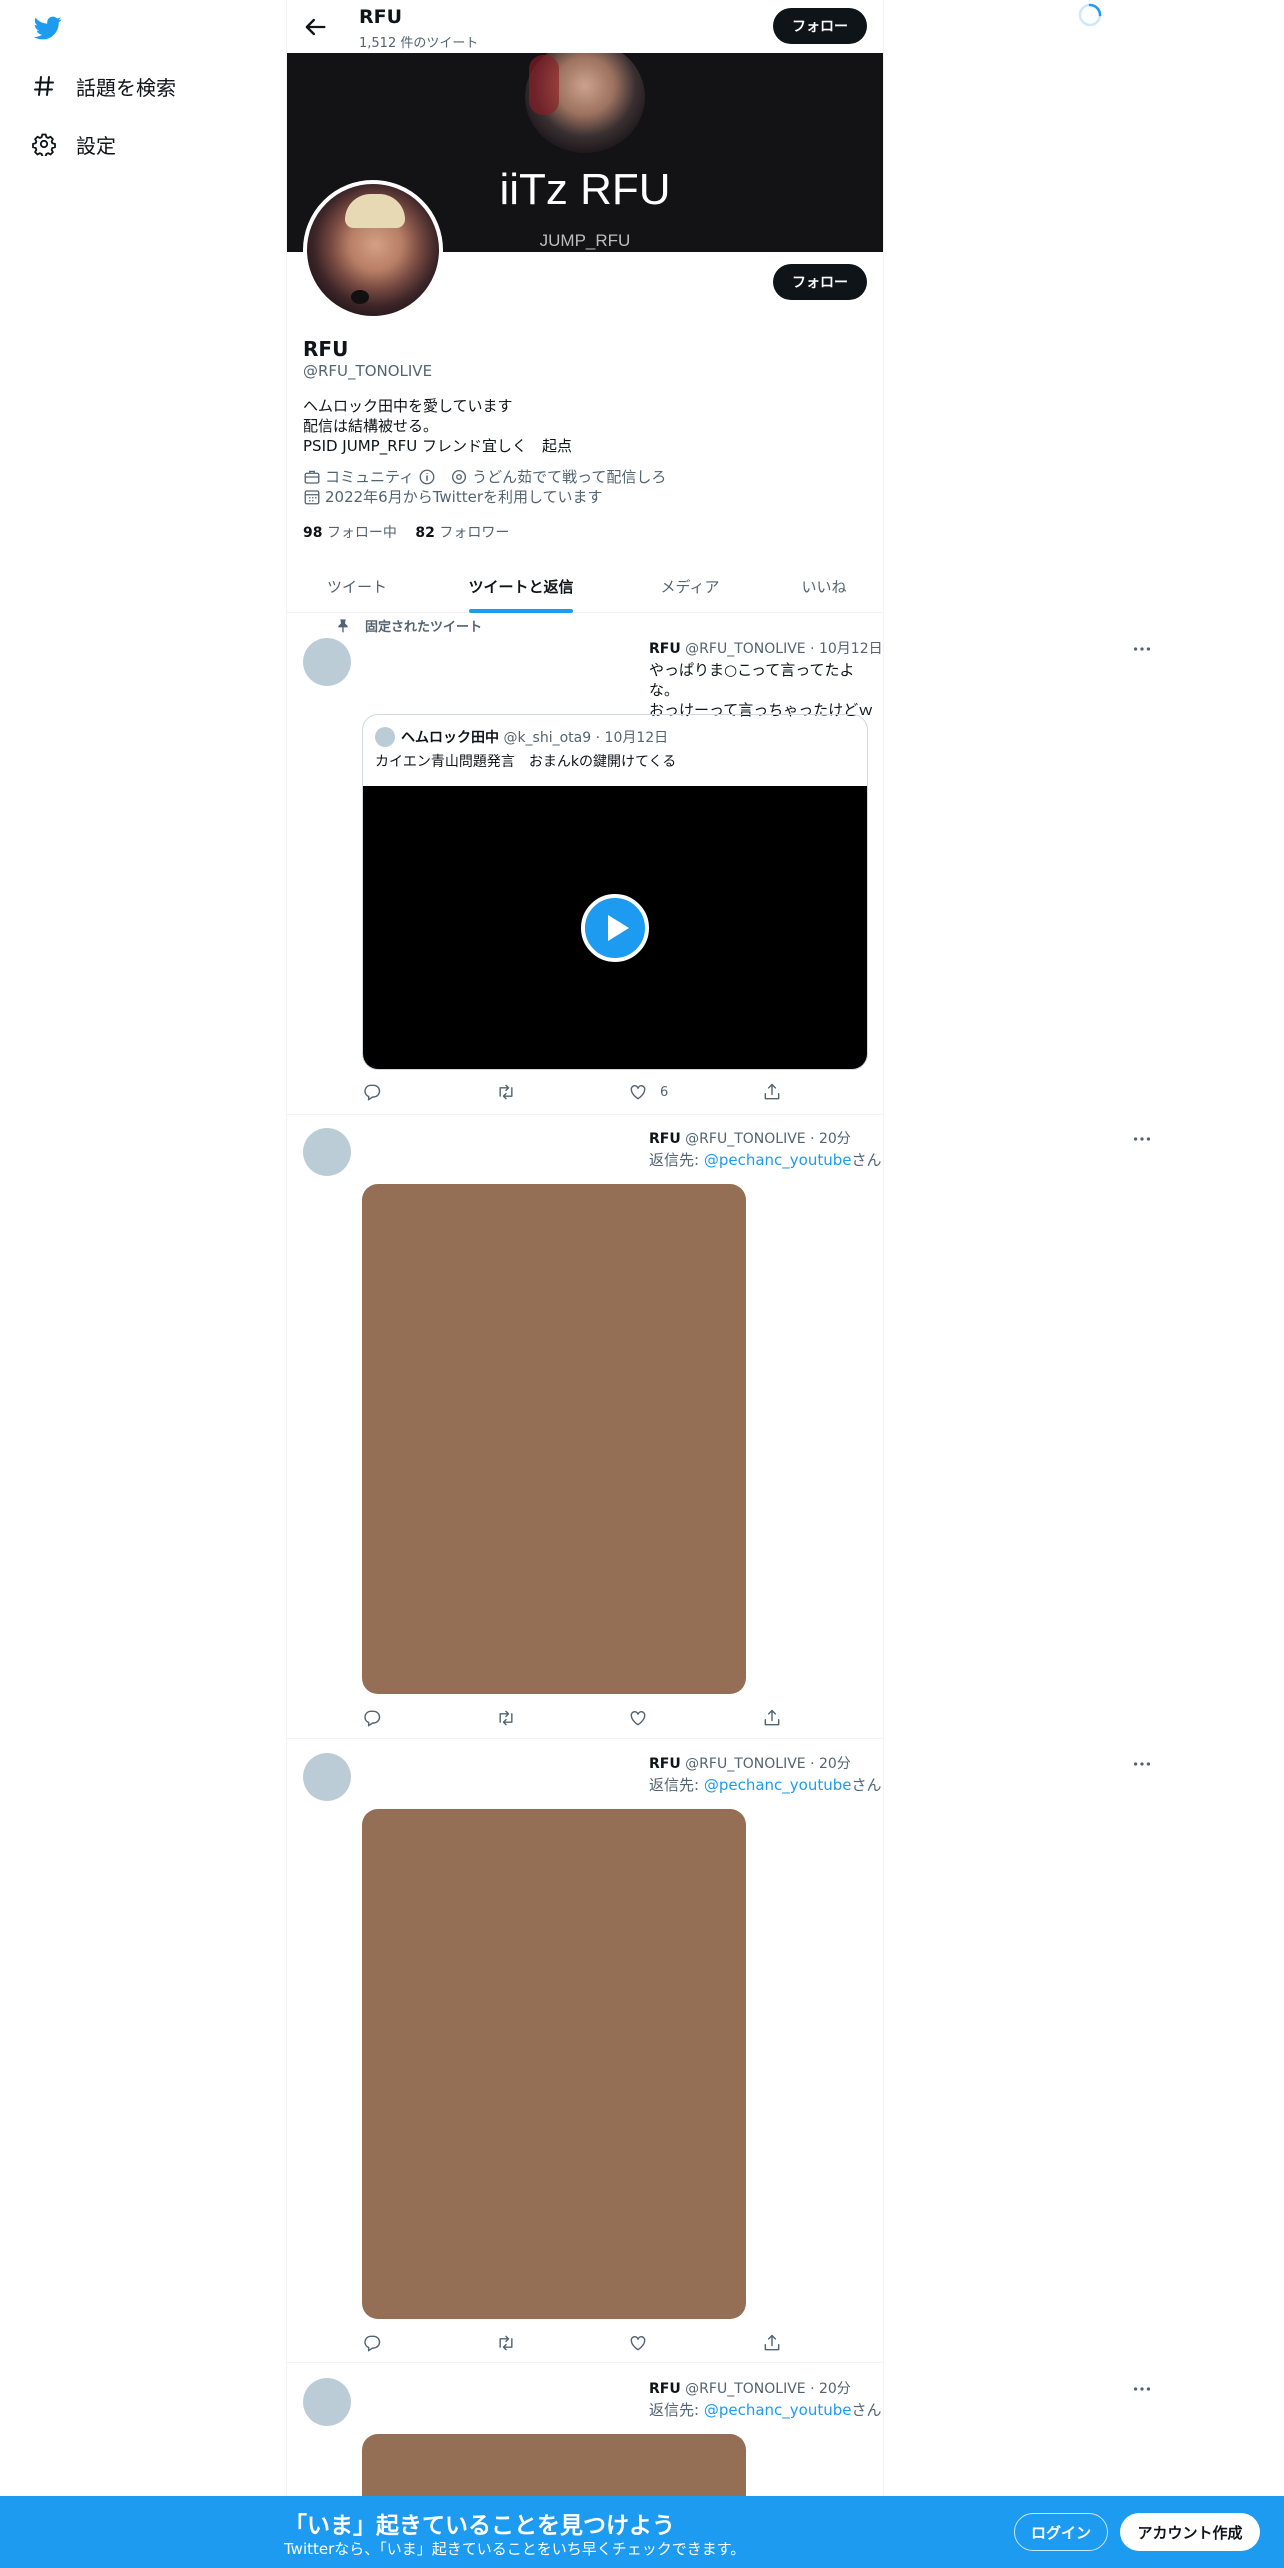 The height and width of the screenshot is (2568, 1284). Describe the element at coordinates (48, 28) in the screenshot. I see `twitter-bird-icon` at that location.